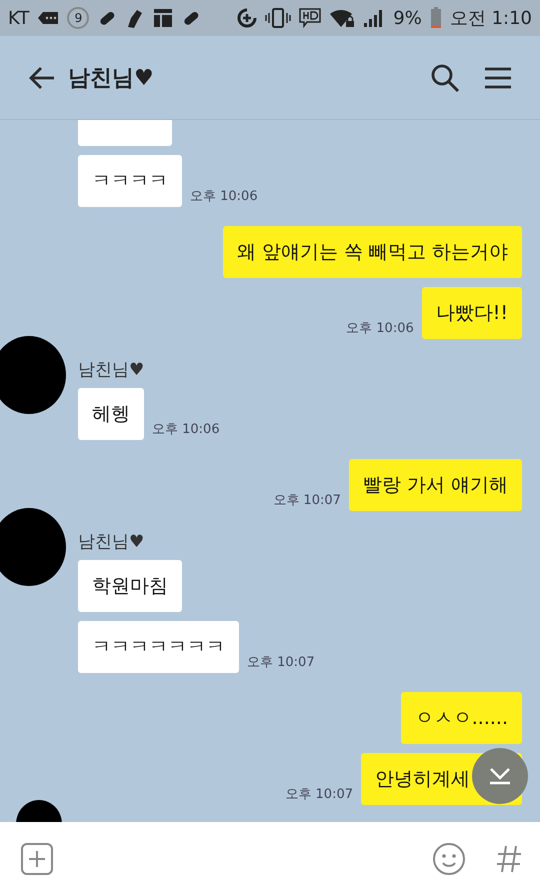 This screenshot has width=540, height=895. Describe the element at coordinates (342, 18) in the screenshot. I see `wifi-lock-icon` at that location.